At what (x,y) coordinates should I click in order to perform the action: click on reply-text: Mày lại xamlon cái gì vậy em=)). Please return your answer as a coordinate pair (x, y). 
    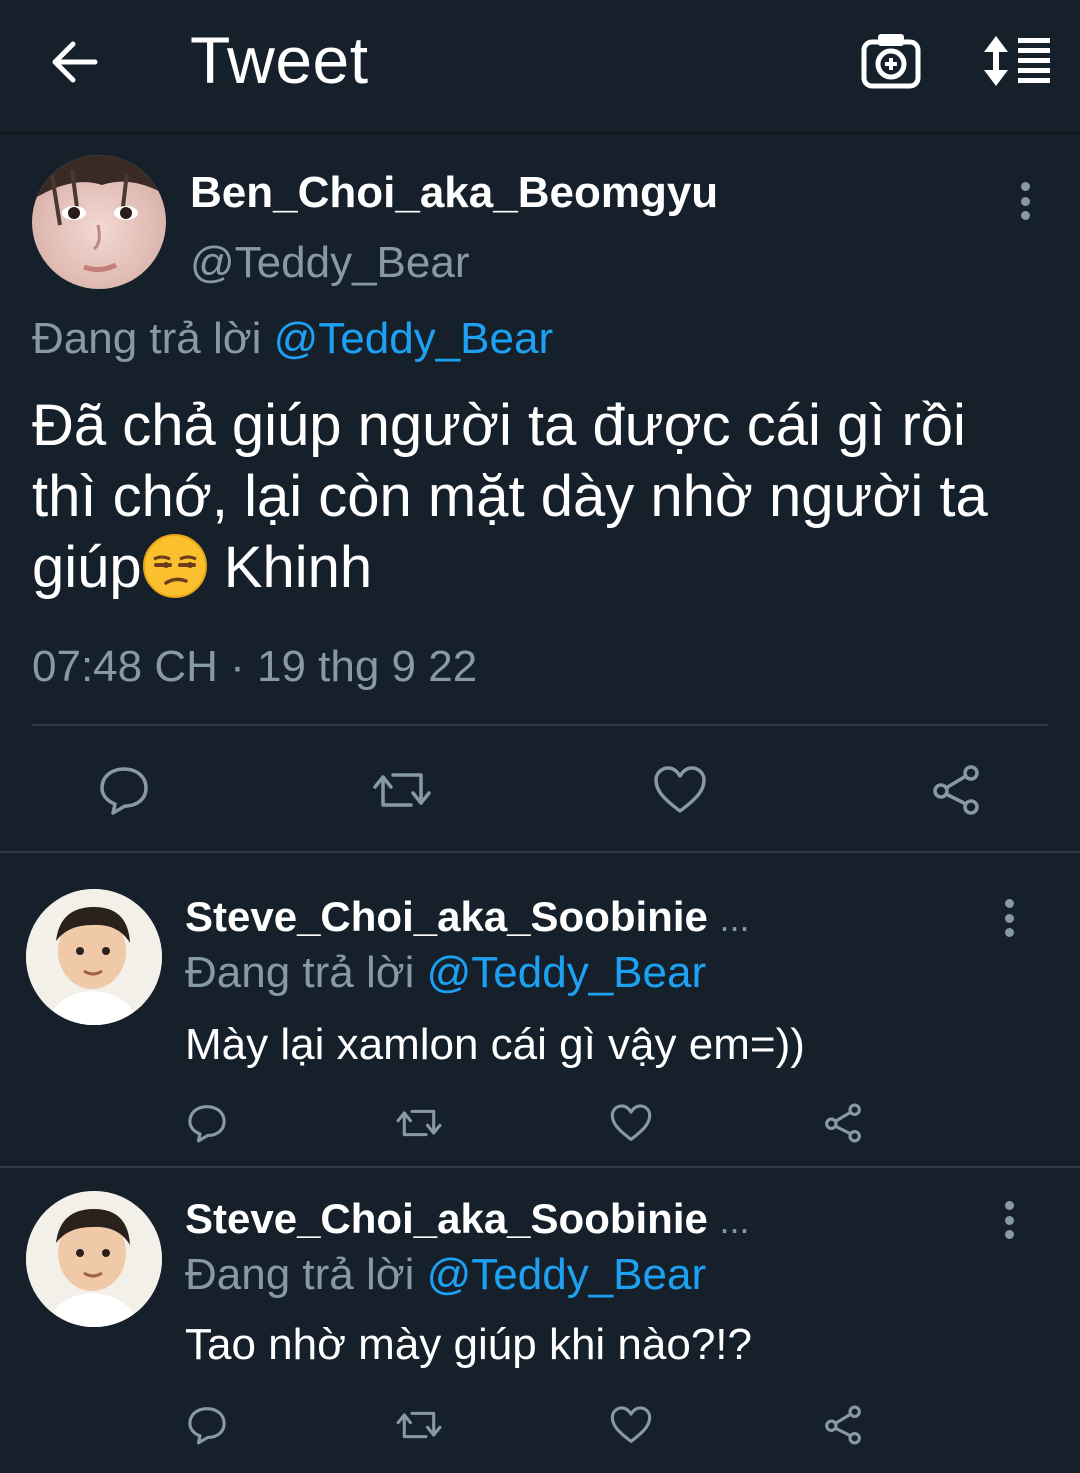
    Looking at the image, I should click on (495, 1044).